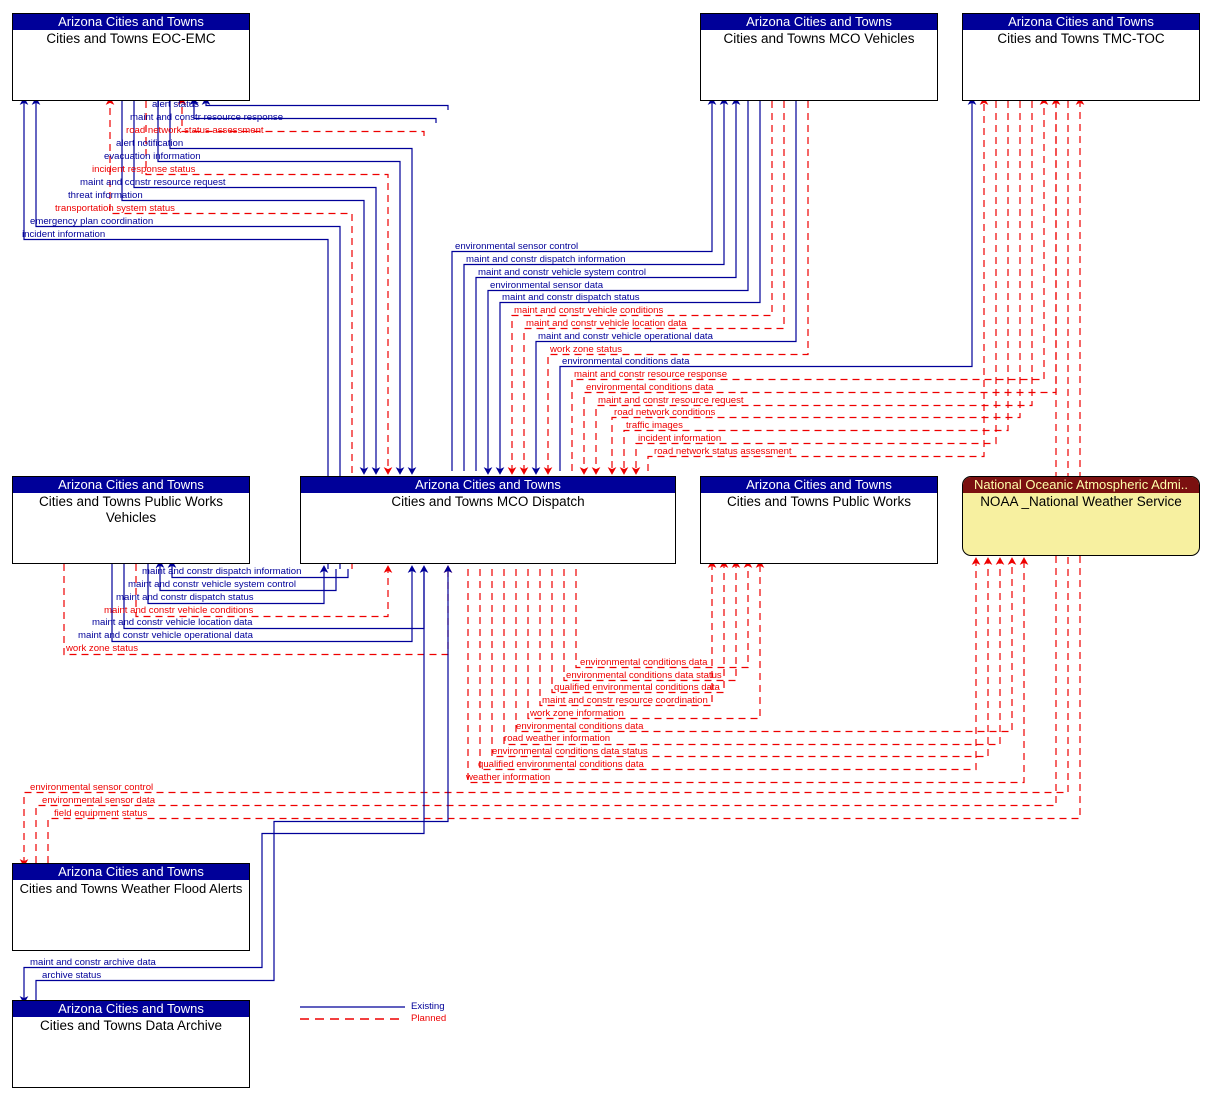  Describe the element at coordinates (92, 221) in the screenshot. I see `flow-label: emergency plan coordination` at that location.